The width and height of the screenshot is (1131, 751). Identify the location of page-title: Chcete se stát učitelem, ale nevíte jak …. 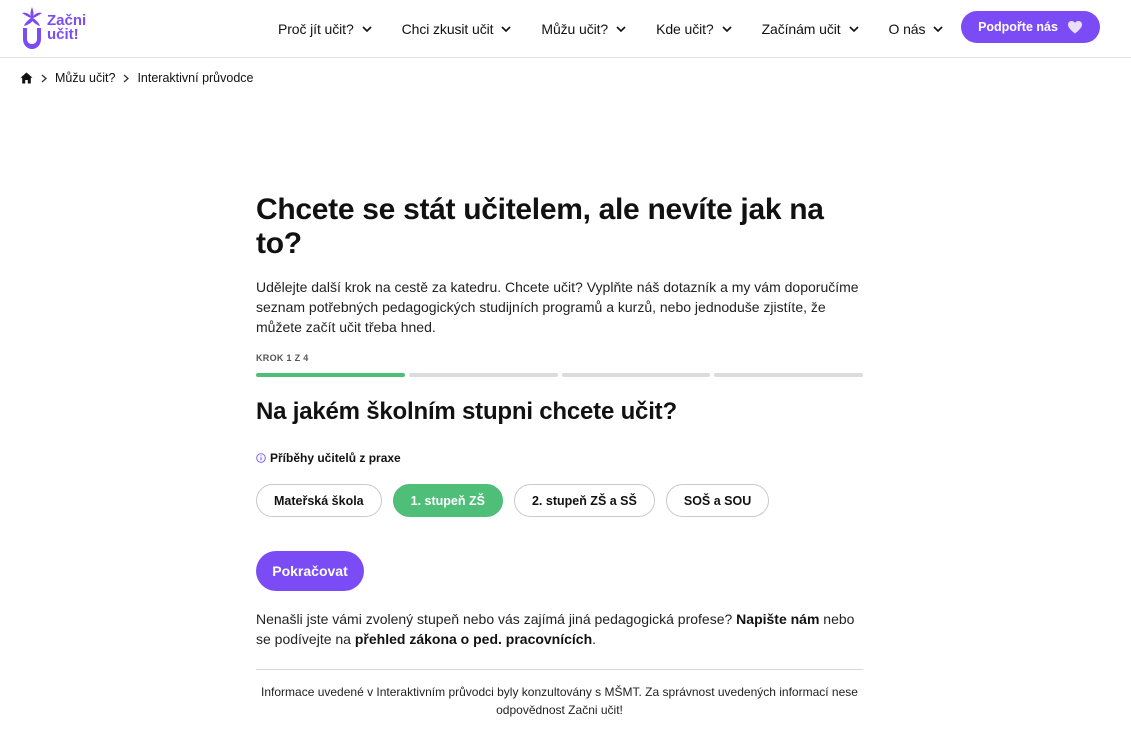
(540, 226).